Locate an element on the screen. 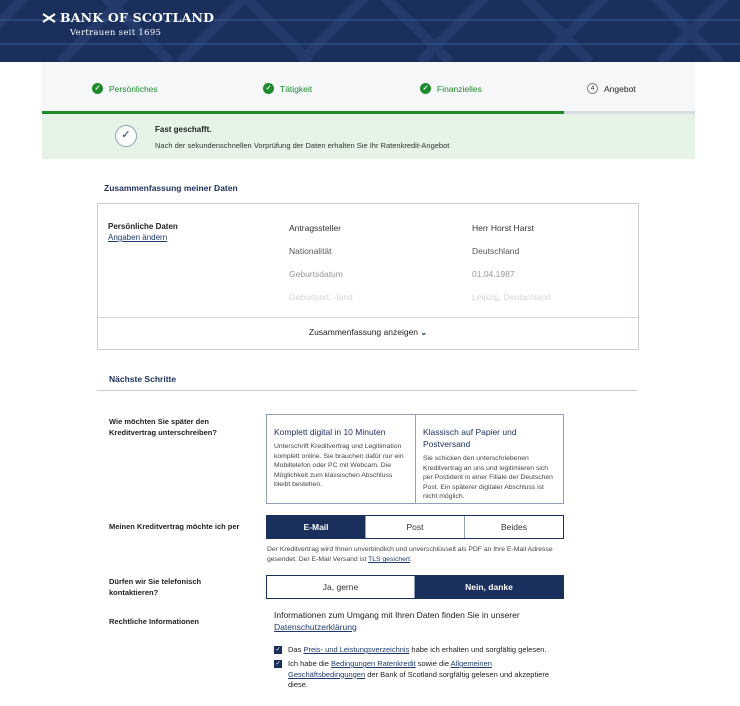 This screenshot has height=706, width=740. delivery-selector: E-Mail Post Beides is located at coordinates (415, 527).